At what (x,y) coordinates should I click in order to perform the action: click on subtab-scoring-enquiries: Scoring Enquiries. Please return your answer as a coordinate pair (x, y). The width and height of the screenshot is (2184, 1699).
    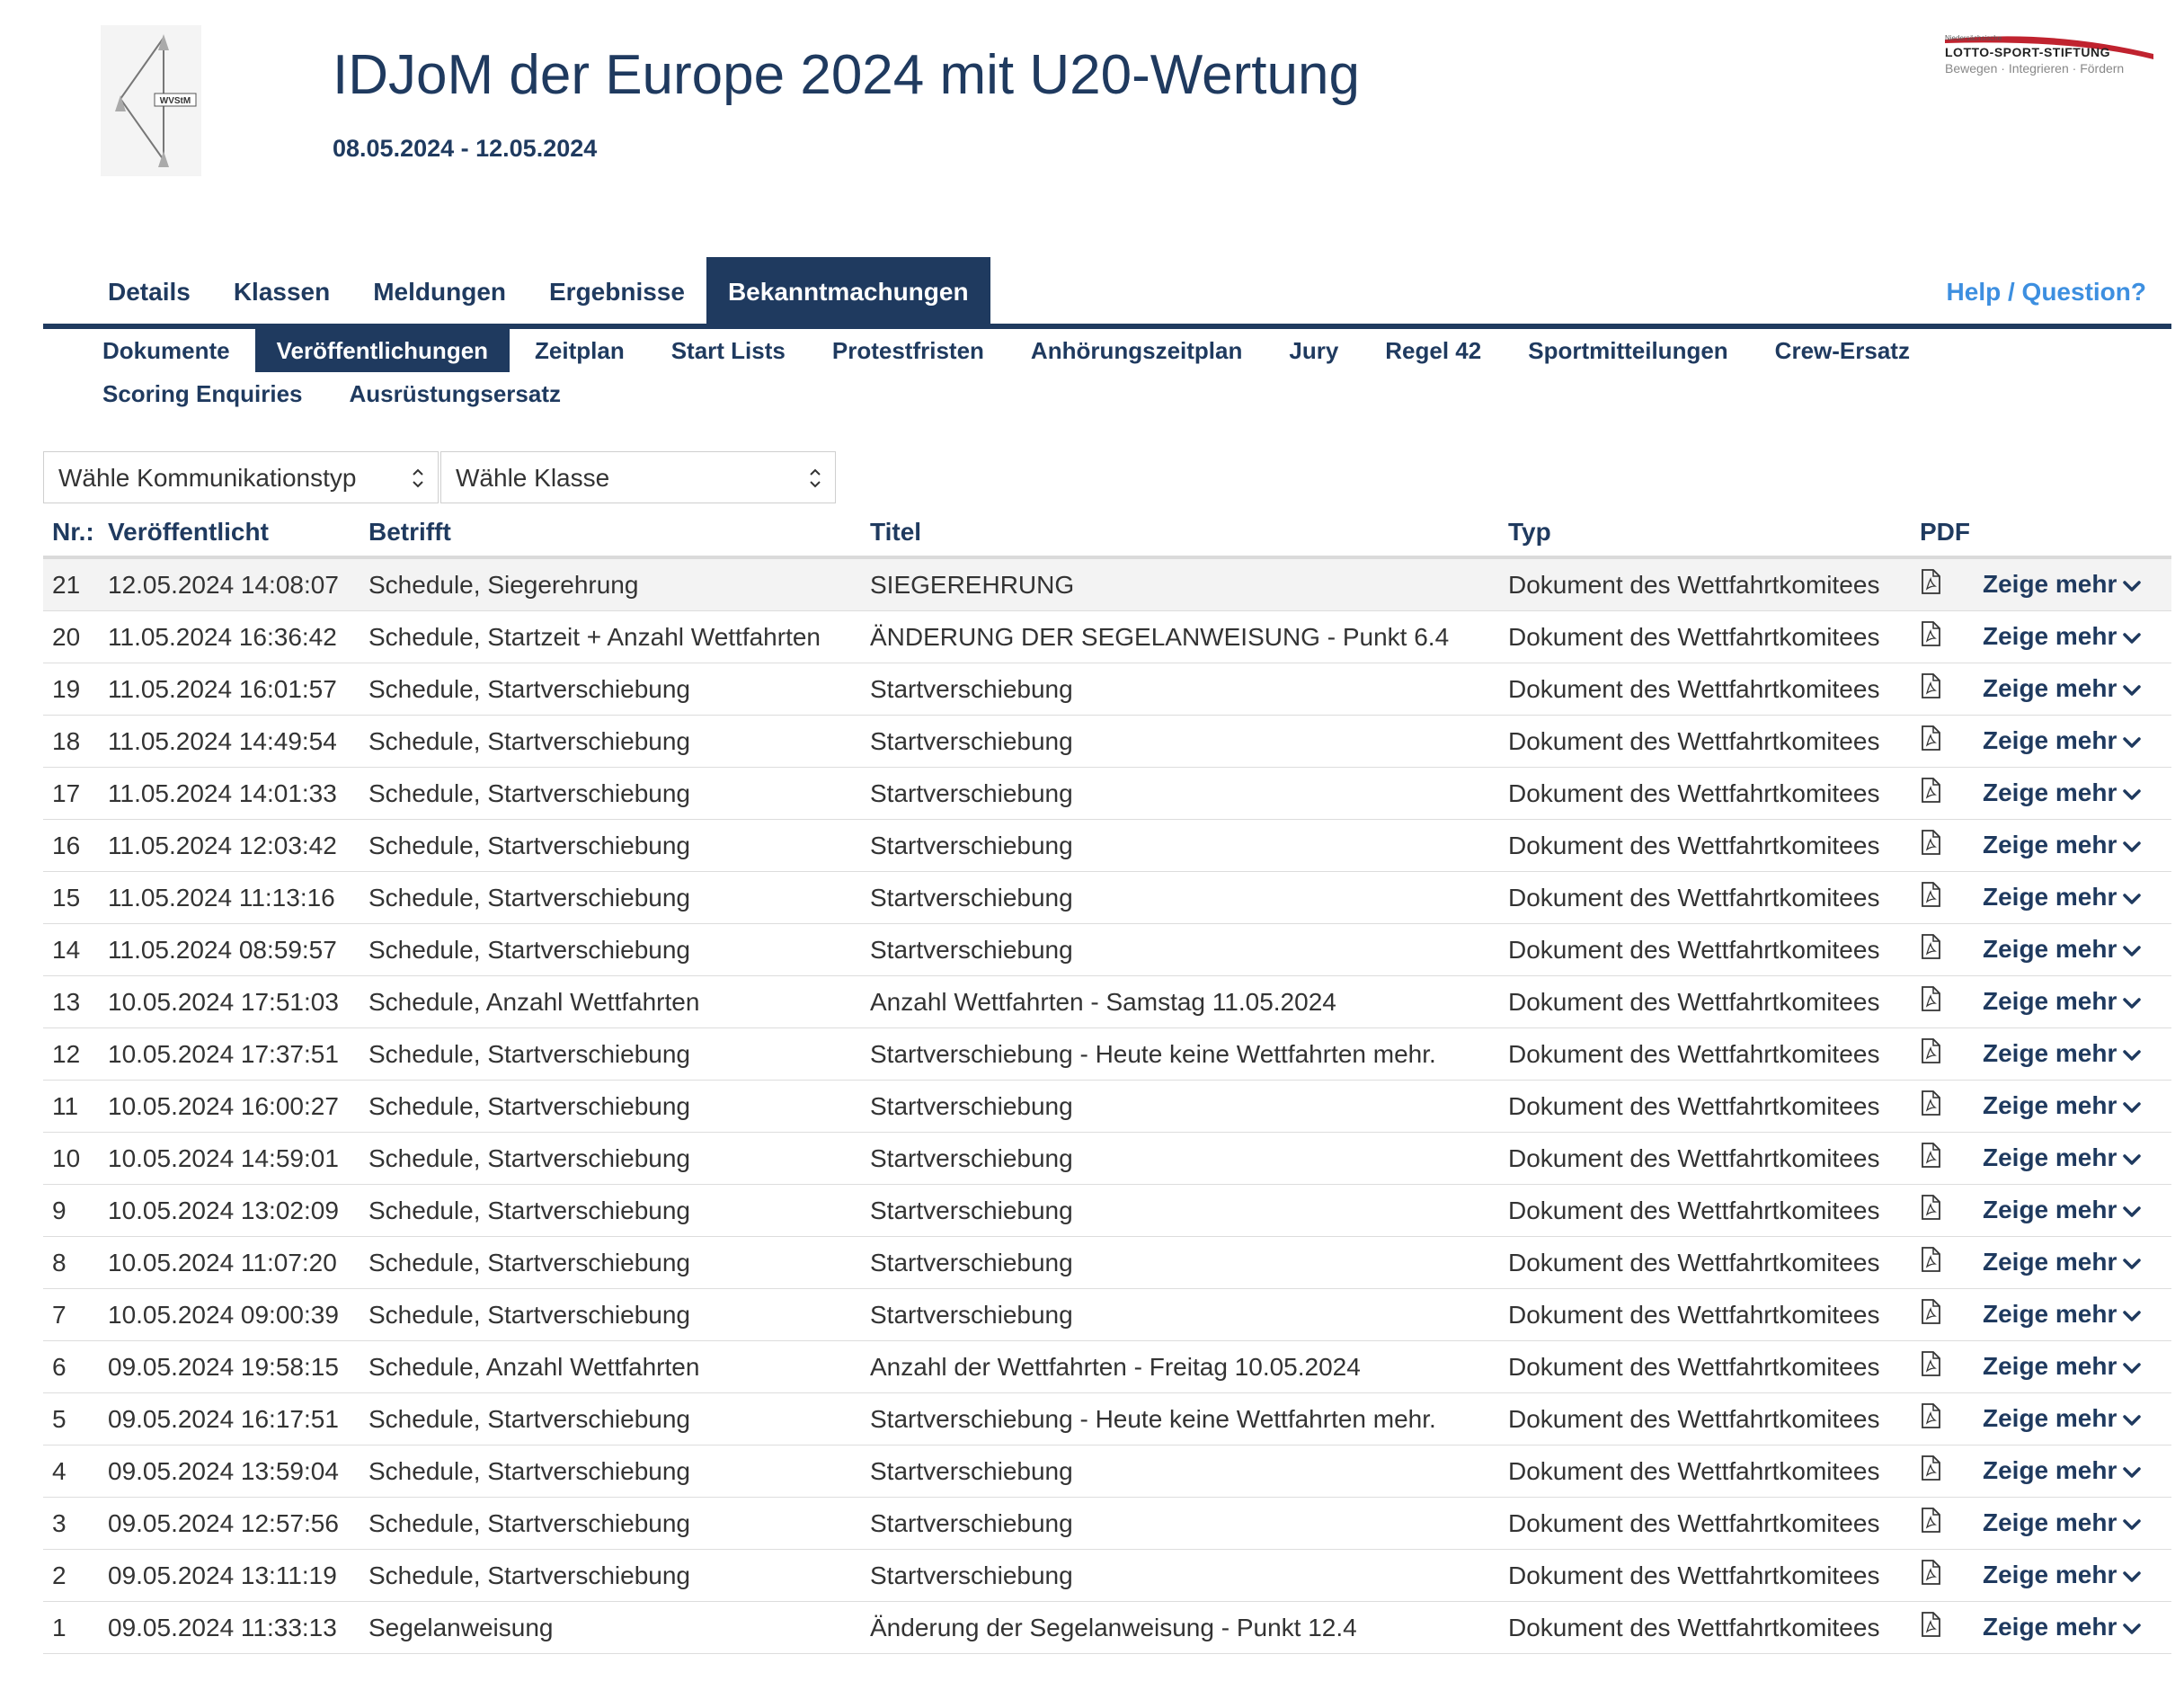
    Looking at the image, I should click on (203, 393).